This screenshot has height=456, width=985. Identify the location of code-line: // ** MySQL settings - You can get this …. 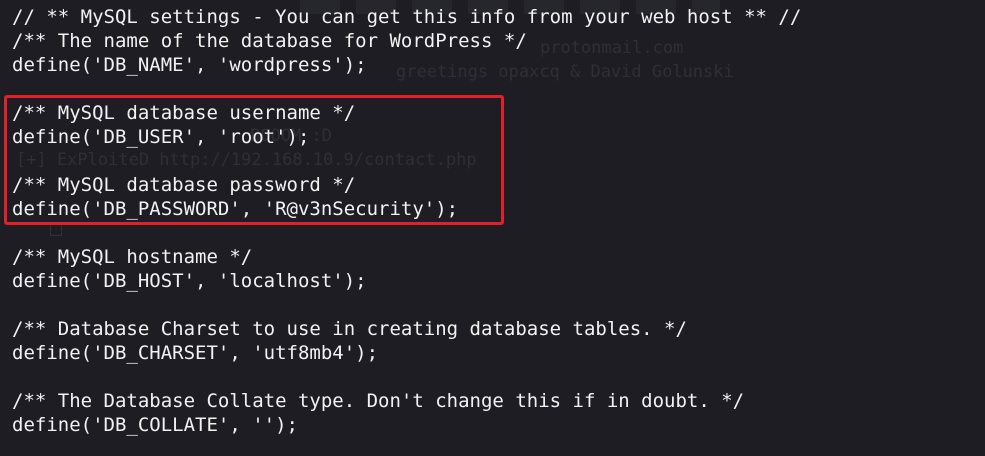
(407, 17).